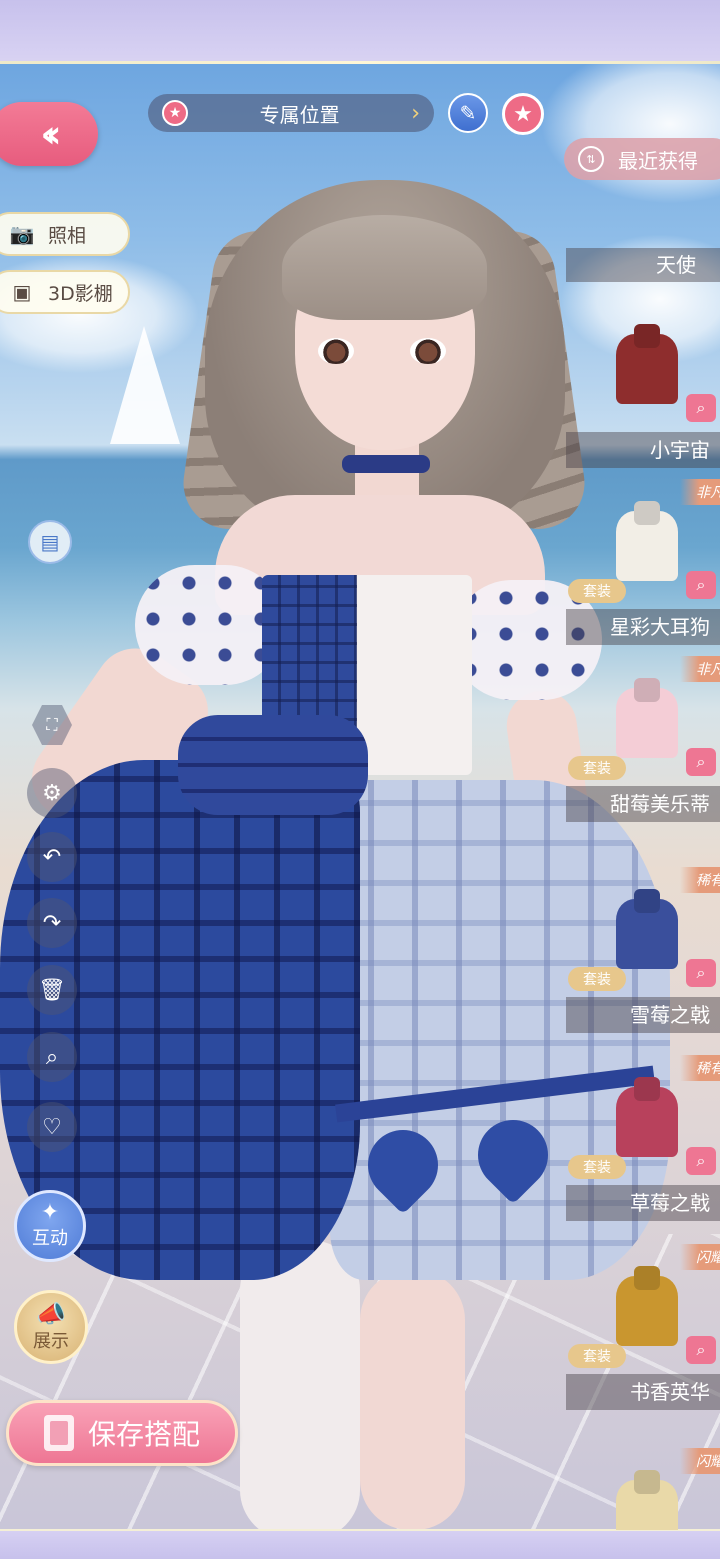 The image size is (720, 1559). I want to click on star-icon: ✦, so click(50, 1212).